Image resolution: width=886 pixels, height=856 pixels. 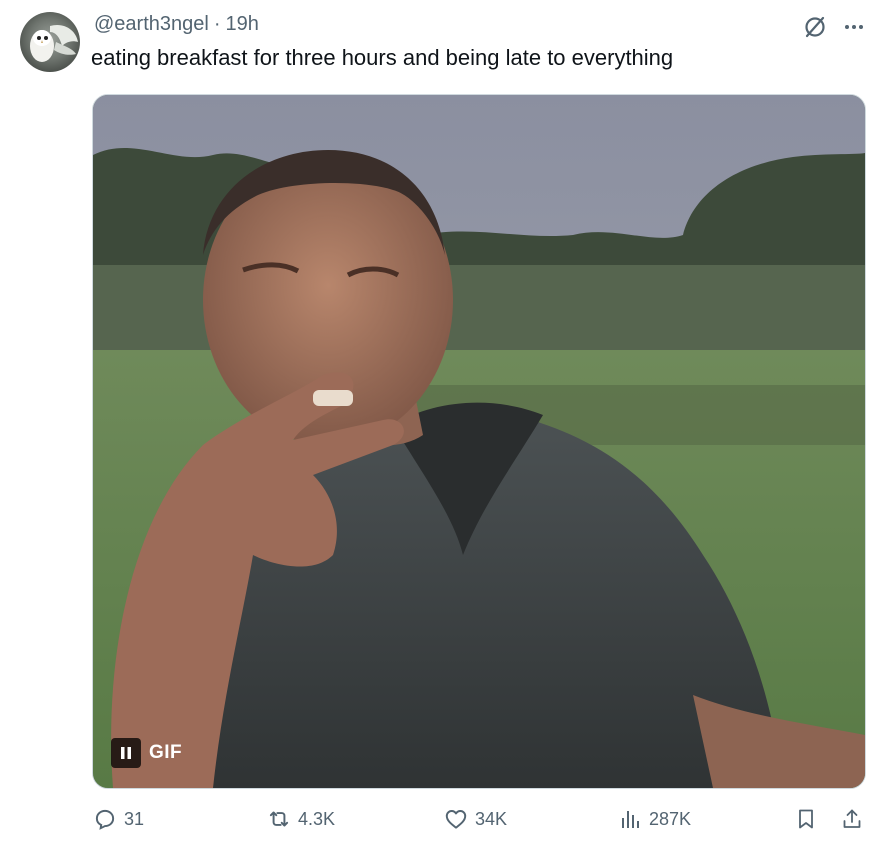 I want to click on like-icon, so click(x=456, y=819).